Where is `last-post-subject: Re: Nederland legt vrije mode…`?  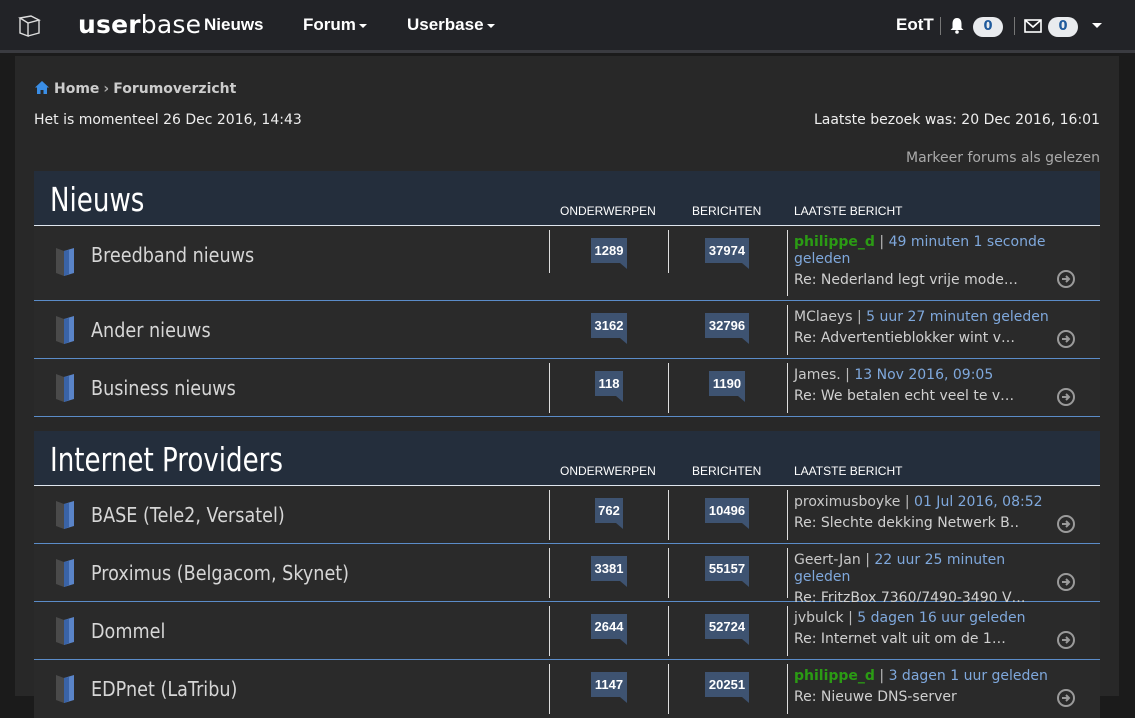 last-post-subject: Re: Nederland legt vrije mode… is located at coordinates (906, 280).